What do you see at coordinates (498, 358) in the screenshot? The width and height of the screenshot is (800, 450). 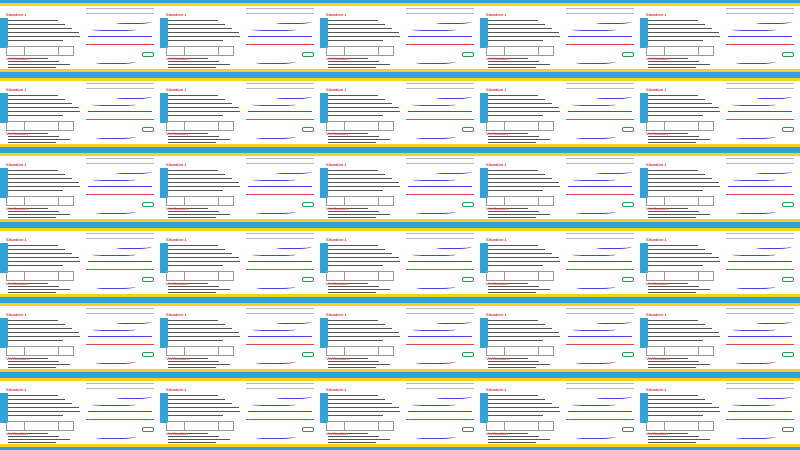 I see `verification-heading: Vérification :` at bounding box center [498, 358].